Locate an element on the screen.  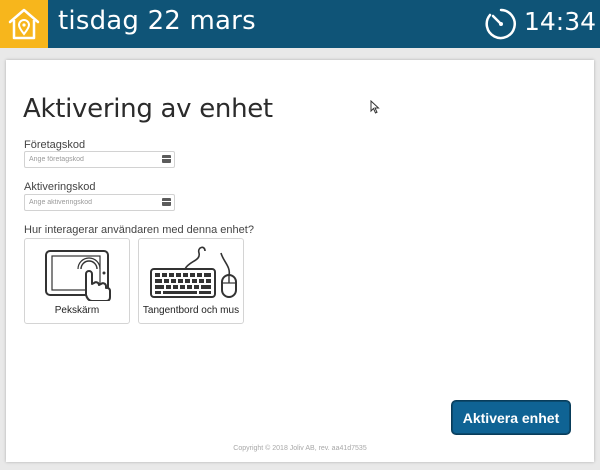
page-title: Aktivering av enhet is located at coordinates (148, 109).